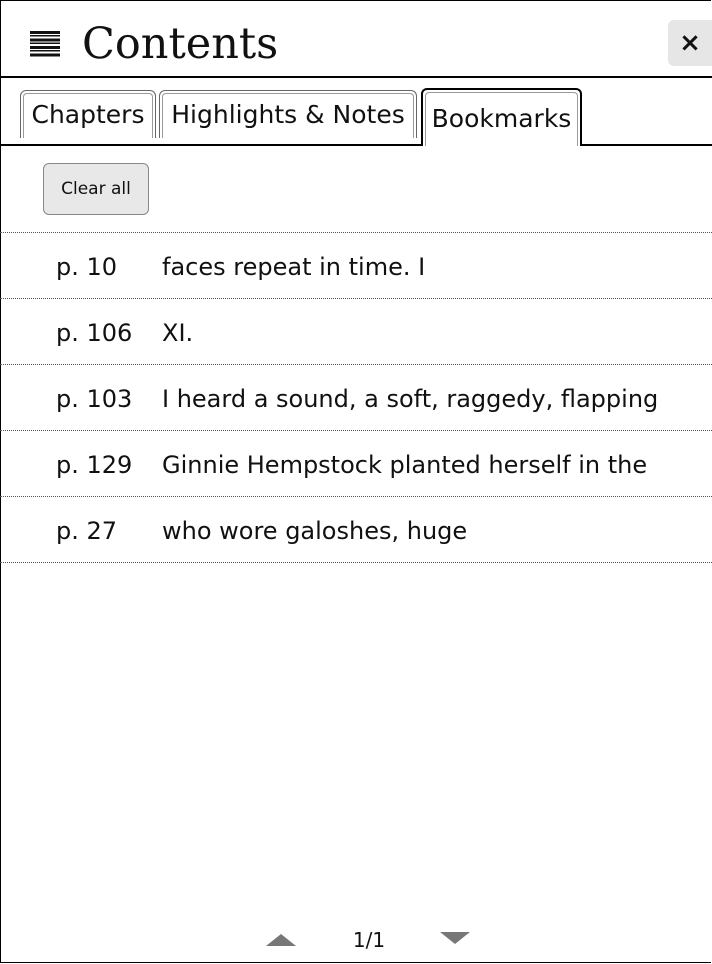 Image resolution: width=712 pixels, height=964 pixels. I want to click on list-item: p. 106 XI., so click(356, 331).